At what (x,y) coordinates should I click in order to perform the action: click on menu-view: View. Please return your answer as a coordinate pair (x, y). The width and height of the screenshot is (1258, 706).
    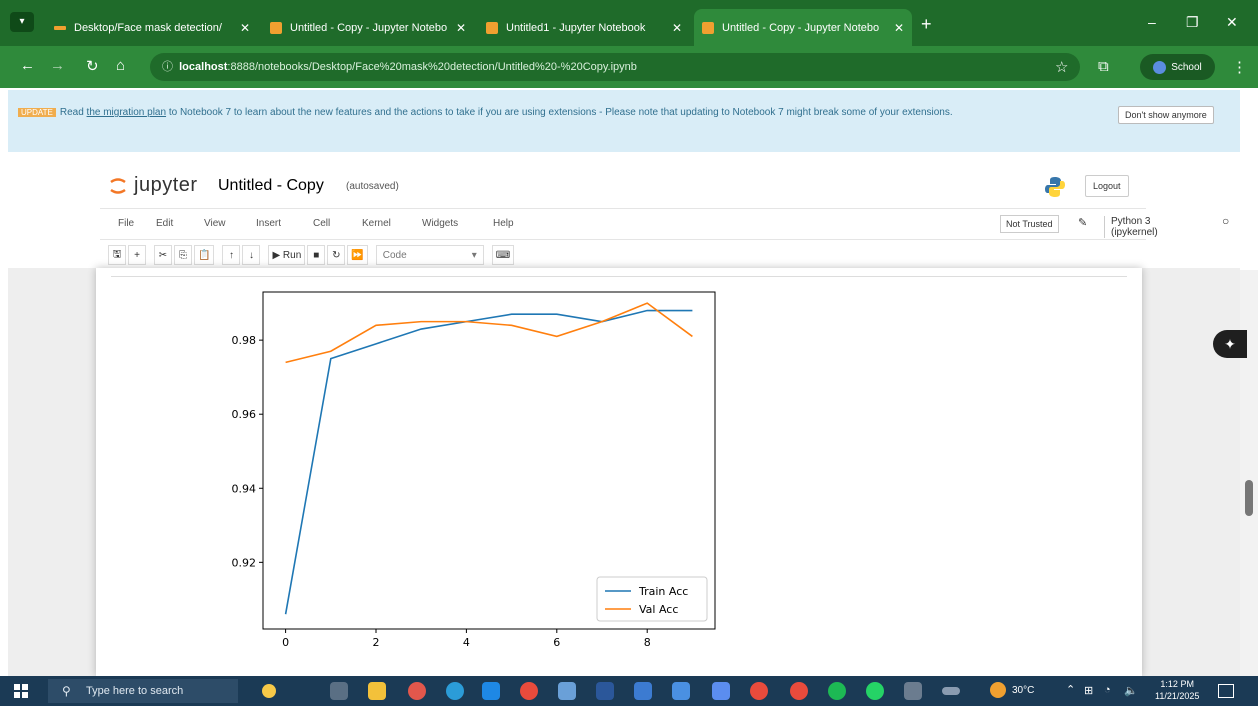
    Looking at the image, I should click on (215, 223).